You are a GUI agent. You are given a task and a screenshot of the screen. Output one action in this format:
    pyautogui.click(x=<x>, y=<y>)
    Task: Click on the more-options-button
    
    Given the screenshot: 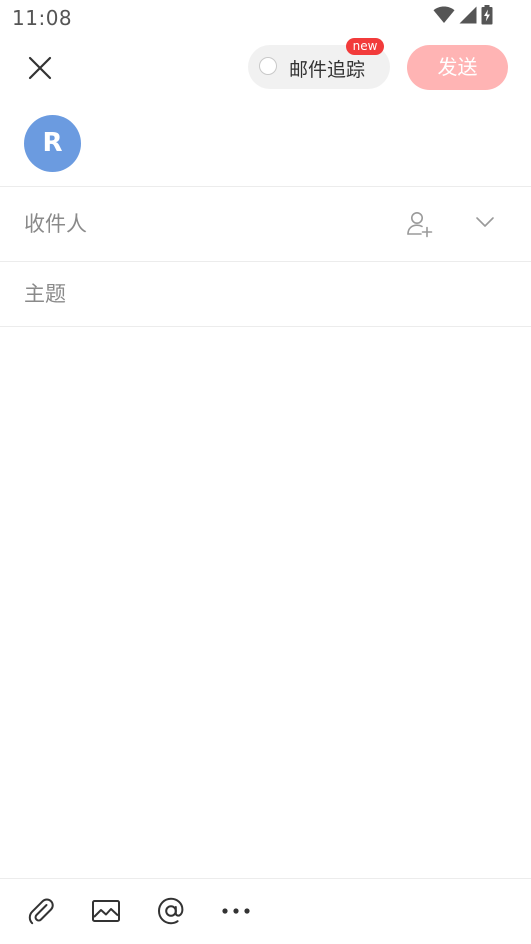 What is the action you would take?
    pyautogui.click(x=236, y=911)
    